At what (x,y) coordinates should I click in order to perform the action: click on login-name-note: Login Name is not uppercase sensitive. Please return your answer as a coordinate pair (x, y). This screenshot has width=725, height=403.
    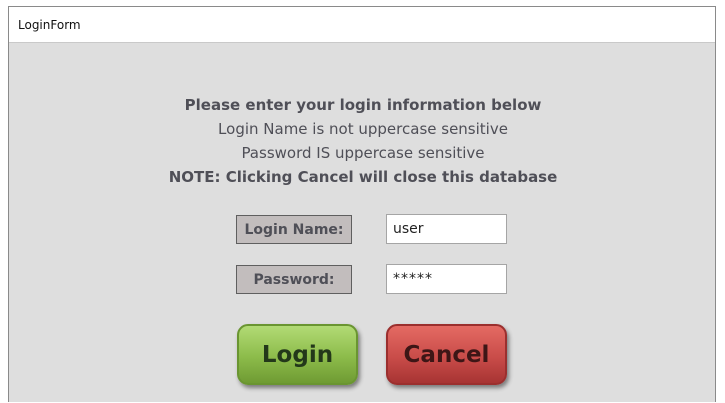
    Looking at the image, I should click on (363, 129).